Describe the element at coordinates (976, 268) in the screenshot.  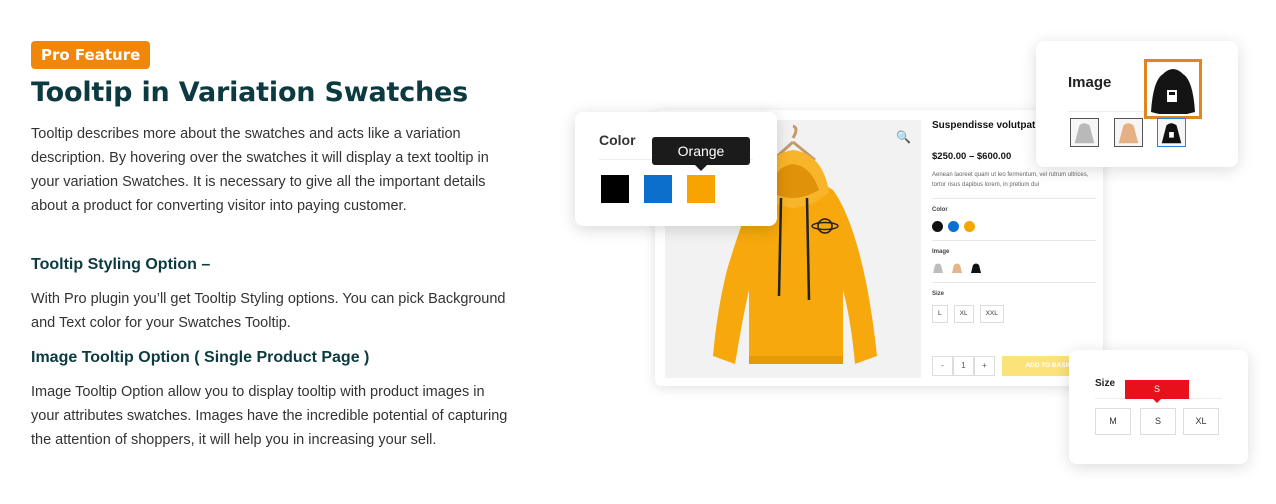
I see `black-hoodie-swatch` at that location.